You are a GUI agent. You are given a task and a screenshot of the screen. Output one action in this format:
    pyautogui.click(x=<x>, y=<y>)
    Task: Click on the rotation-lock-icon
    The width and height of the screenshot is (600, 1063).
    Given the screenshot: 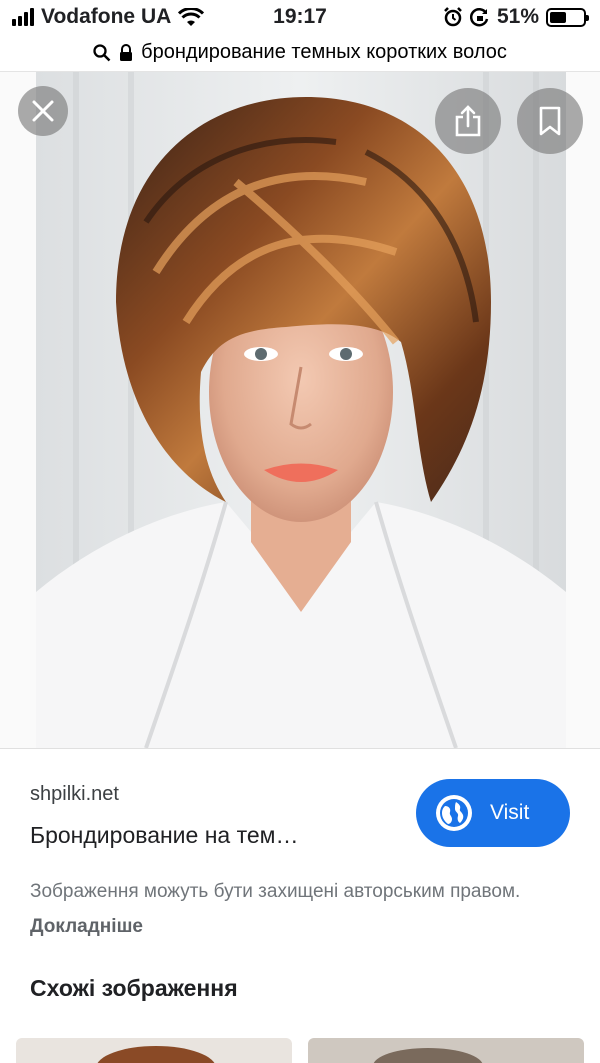 What is the action you would take?
    pyautogui.click(x=479, y=17)
    